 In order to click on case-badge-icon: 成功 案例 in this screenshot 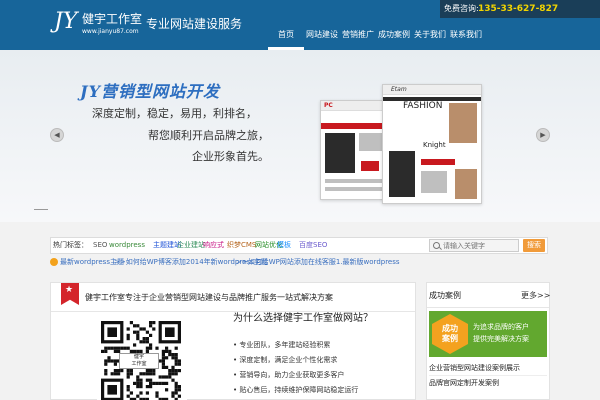, I will do `click(450, 334)`.